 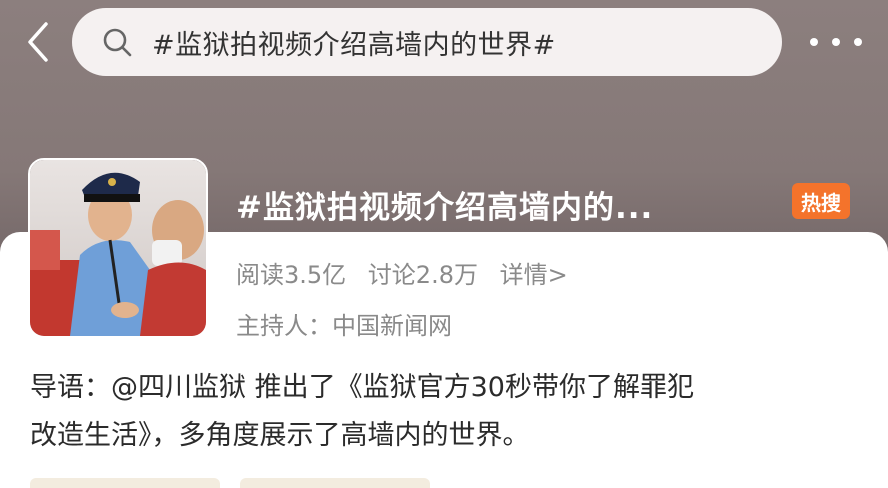 I want to click on intro-line-1: 导语：@四川监狱 推出了《监狱官方30秒带你了解罪犯, so click(x=362, y=387).